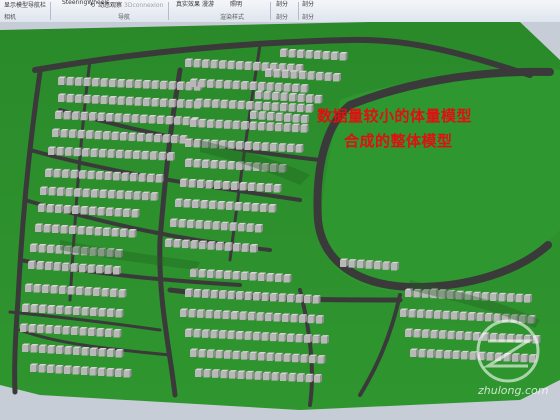 The height and width of the screenshot is (420, 560). What do you see at coordinates (282, 17) in the screenshot?
I see `group-label-section-1: 剖分` at bounding box center [282, 17].